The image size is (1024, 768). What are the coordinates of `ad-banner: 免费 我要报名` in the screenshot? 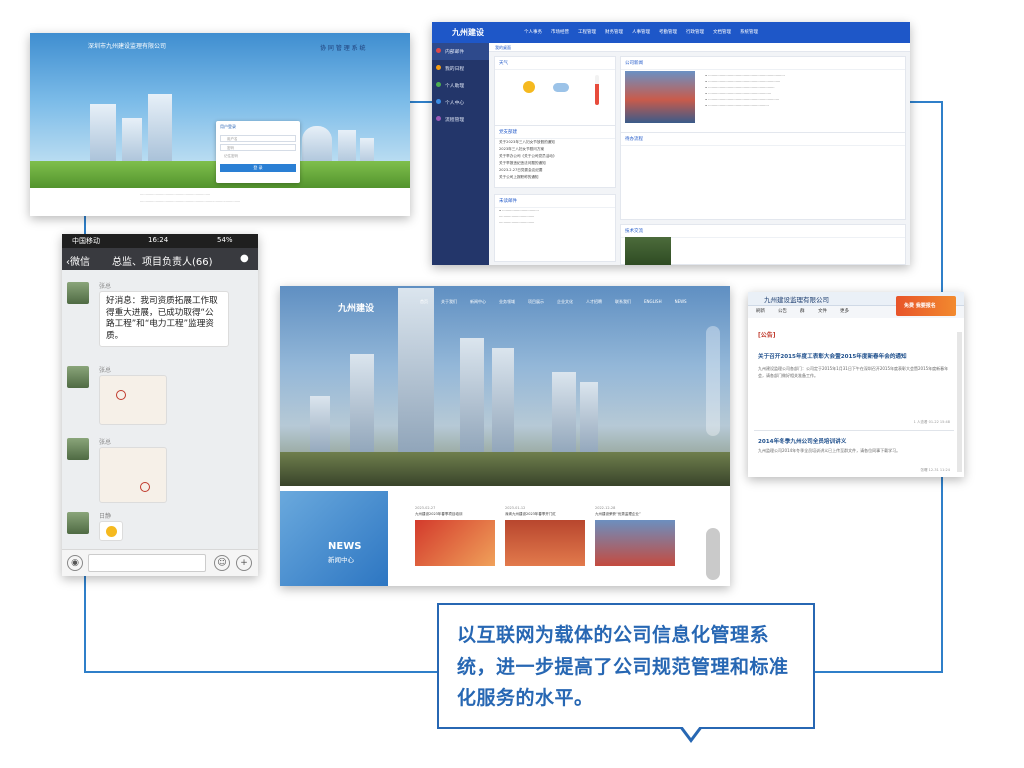 It's located at (926, 306).